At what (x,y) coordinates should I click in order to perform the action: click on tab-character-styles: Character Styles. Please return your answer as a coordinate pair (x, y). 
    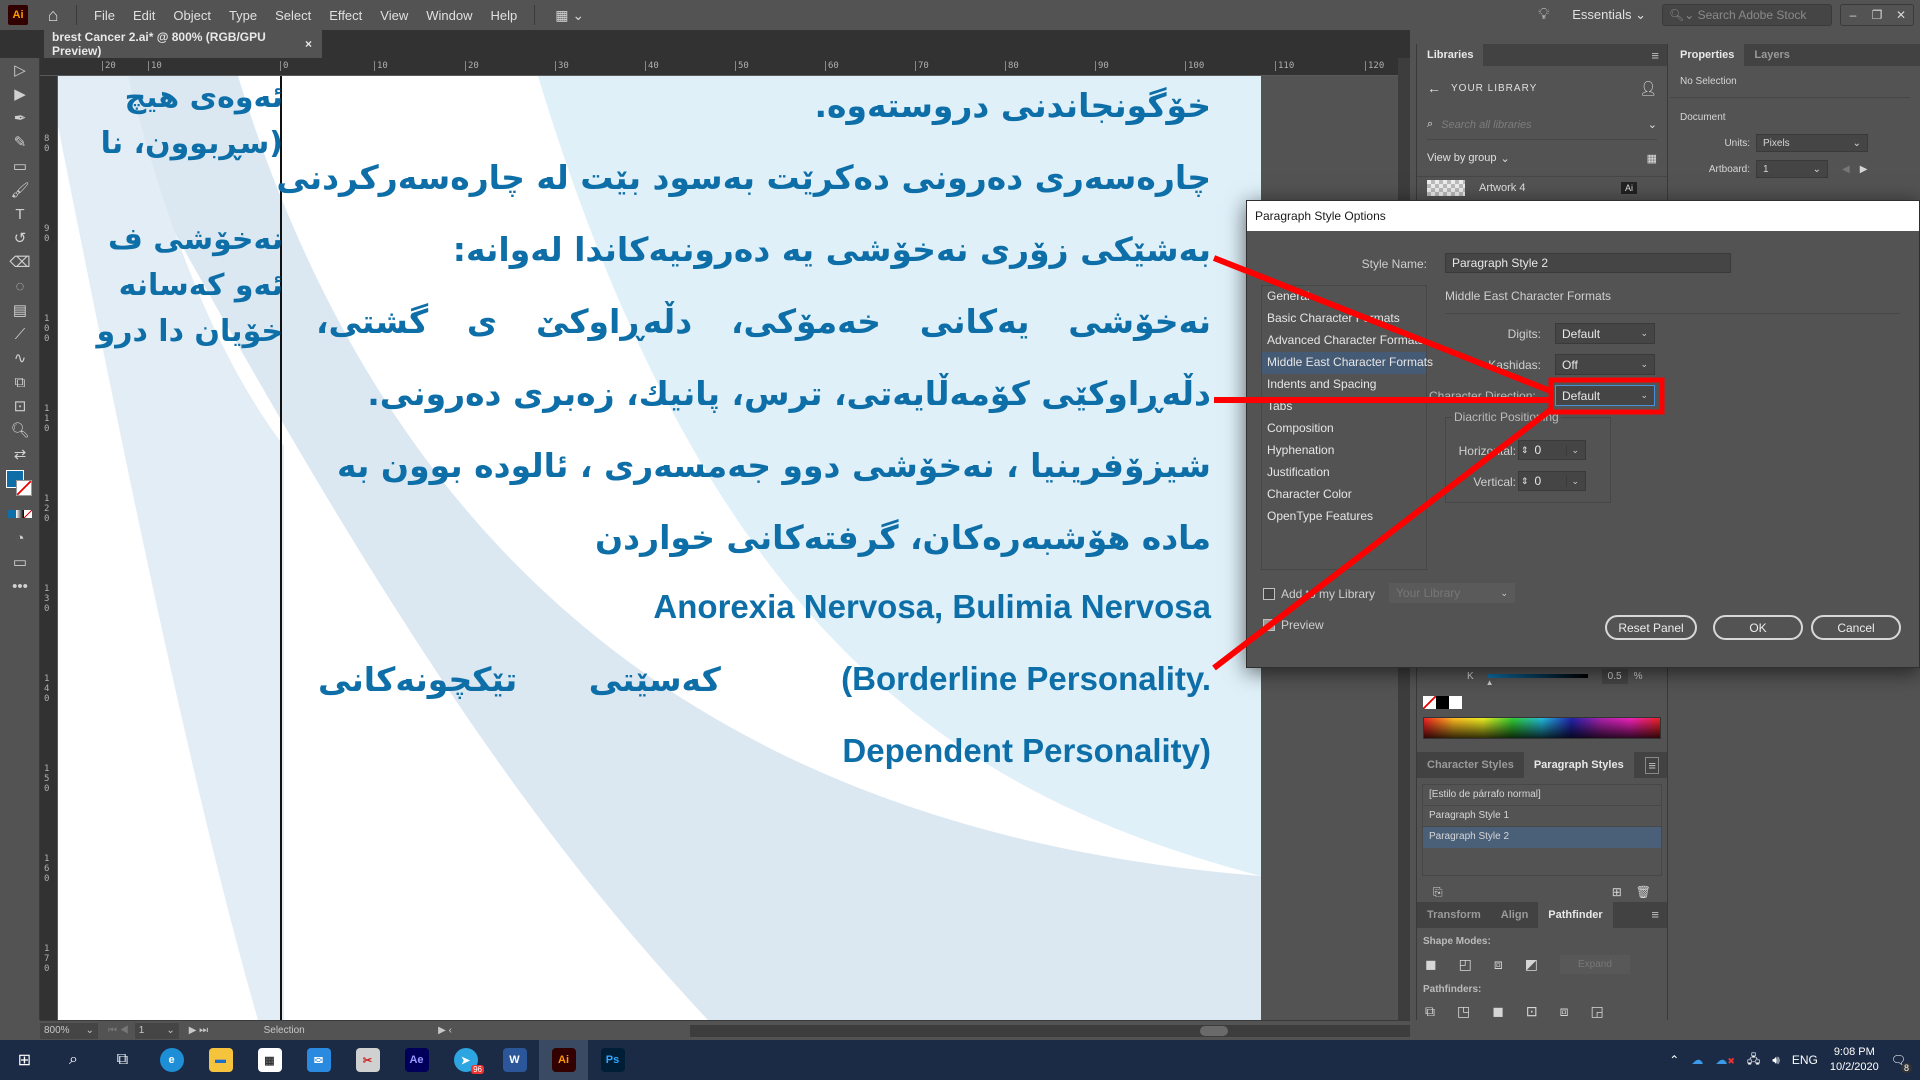
    Looking at the image, I should click on (1470, 765).